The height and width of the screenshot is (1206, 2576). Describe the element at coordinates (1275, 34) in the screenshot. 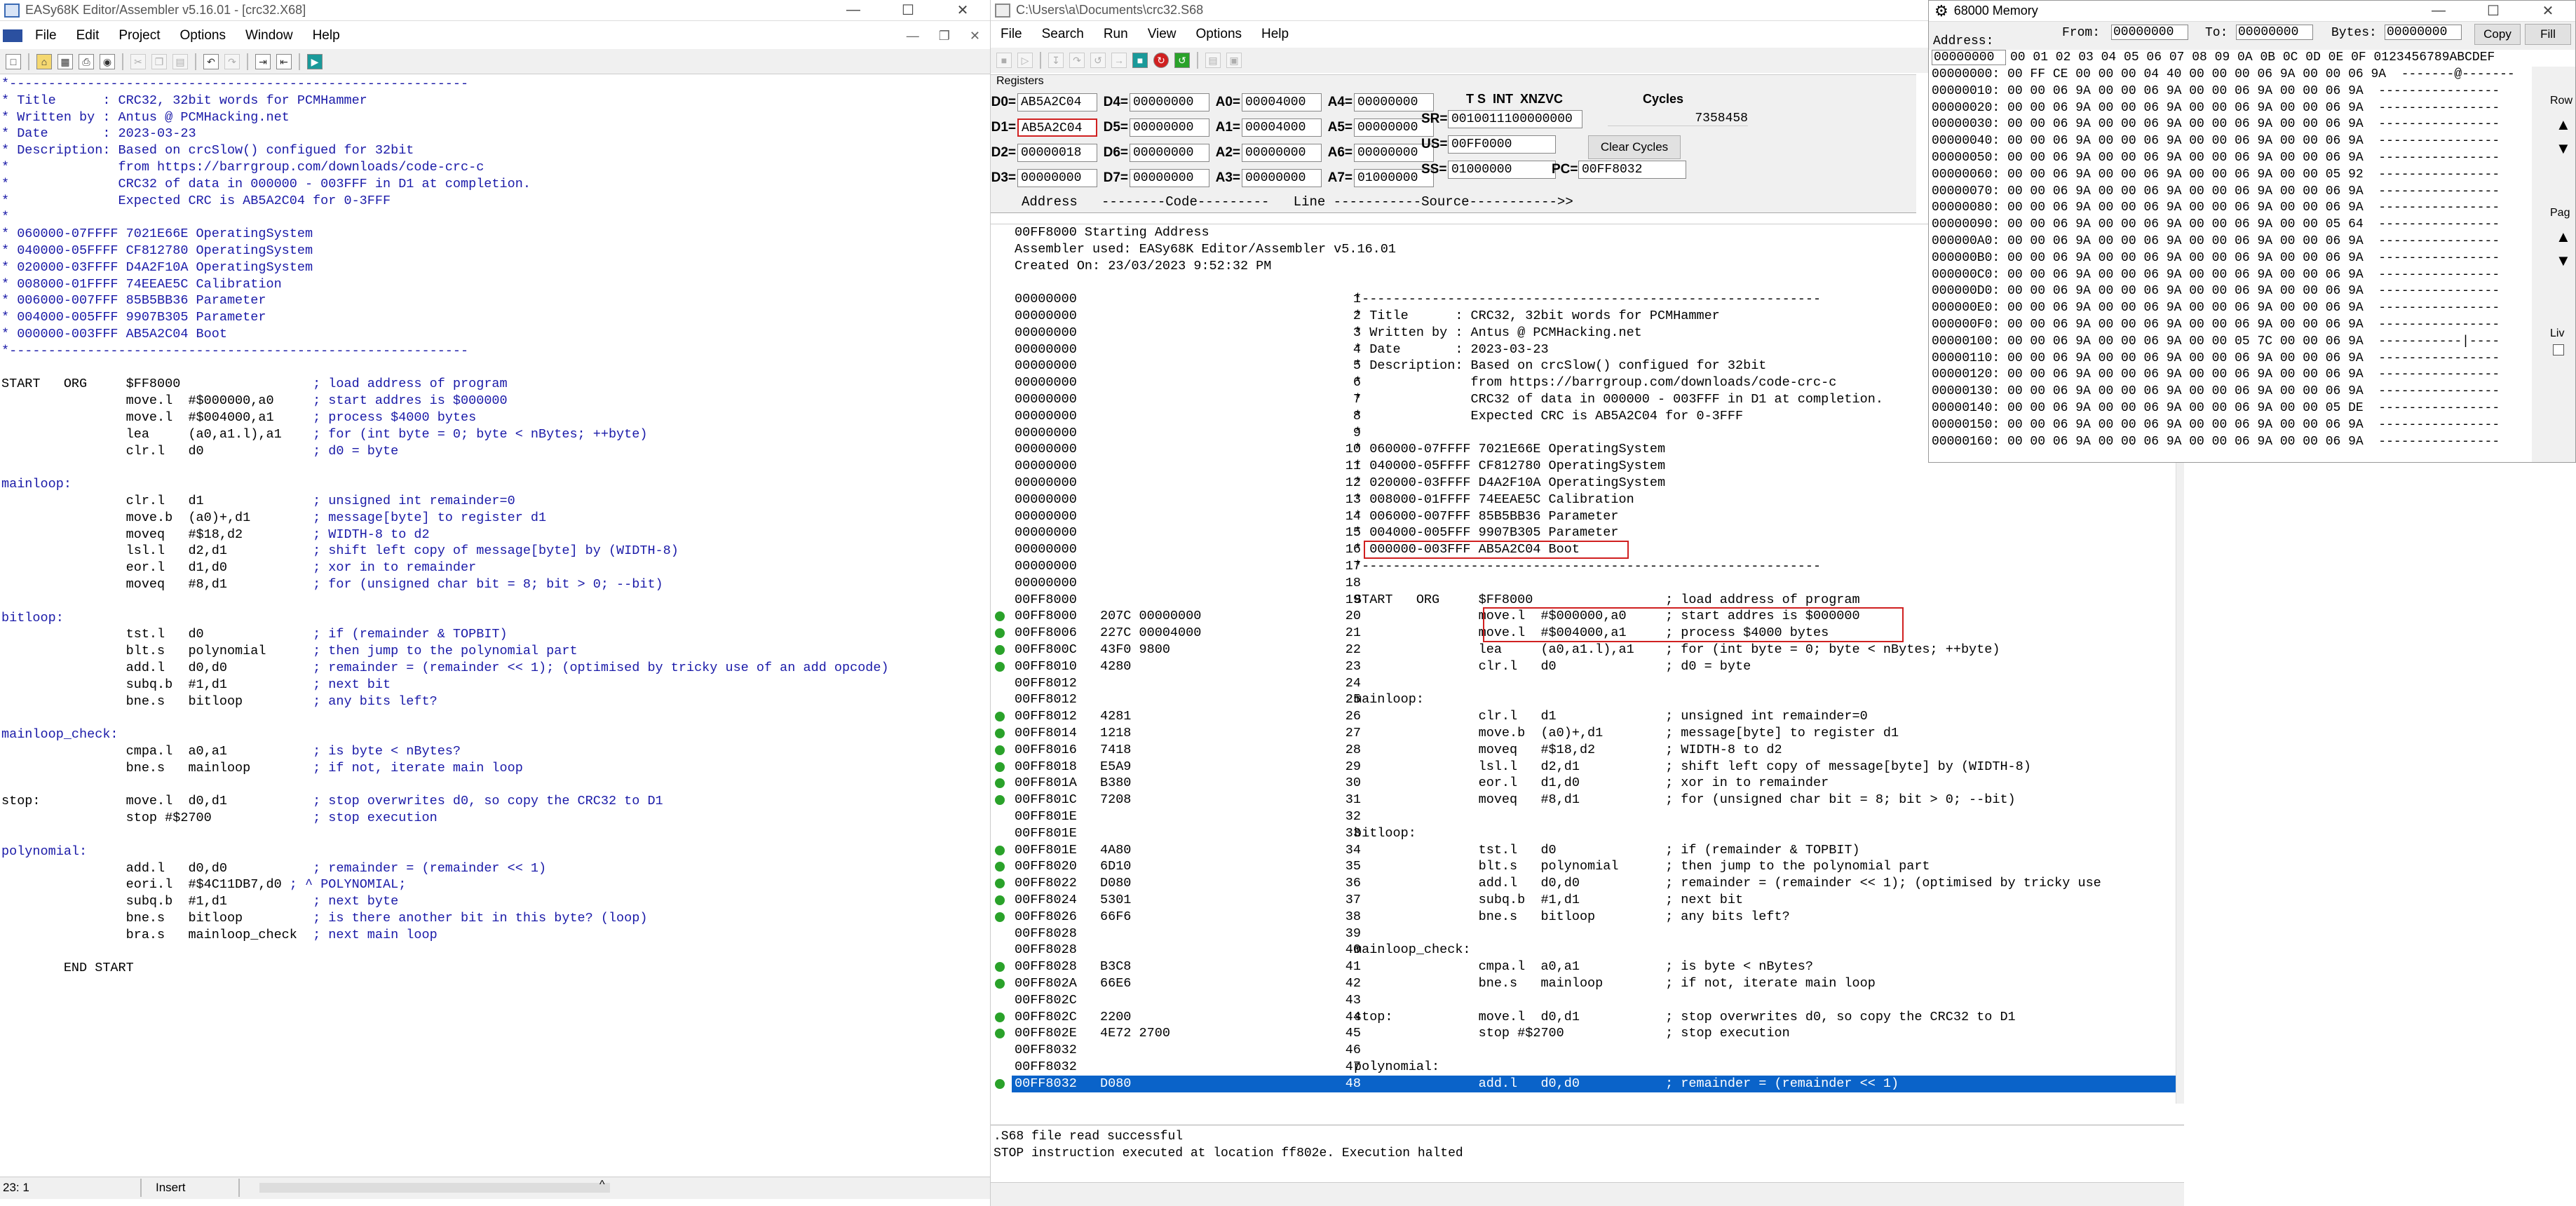

I see `sim-menu-help: Help` at that location.